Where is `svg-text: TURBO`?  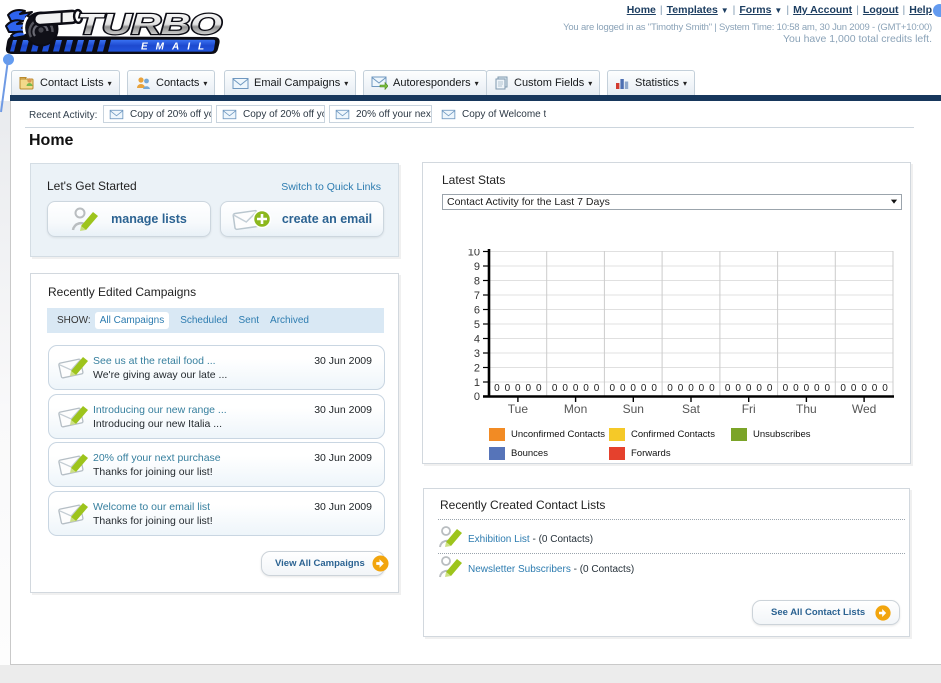
svg-text: TURBO is located at coordinates (150, 25).